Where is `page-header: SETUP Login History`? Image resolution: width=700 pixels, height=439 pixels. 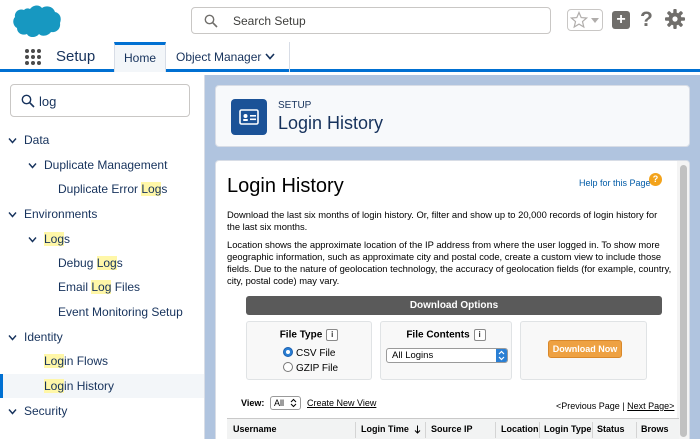
page-header: SETUP Login History is located at coordinates (452, 116).